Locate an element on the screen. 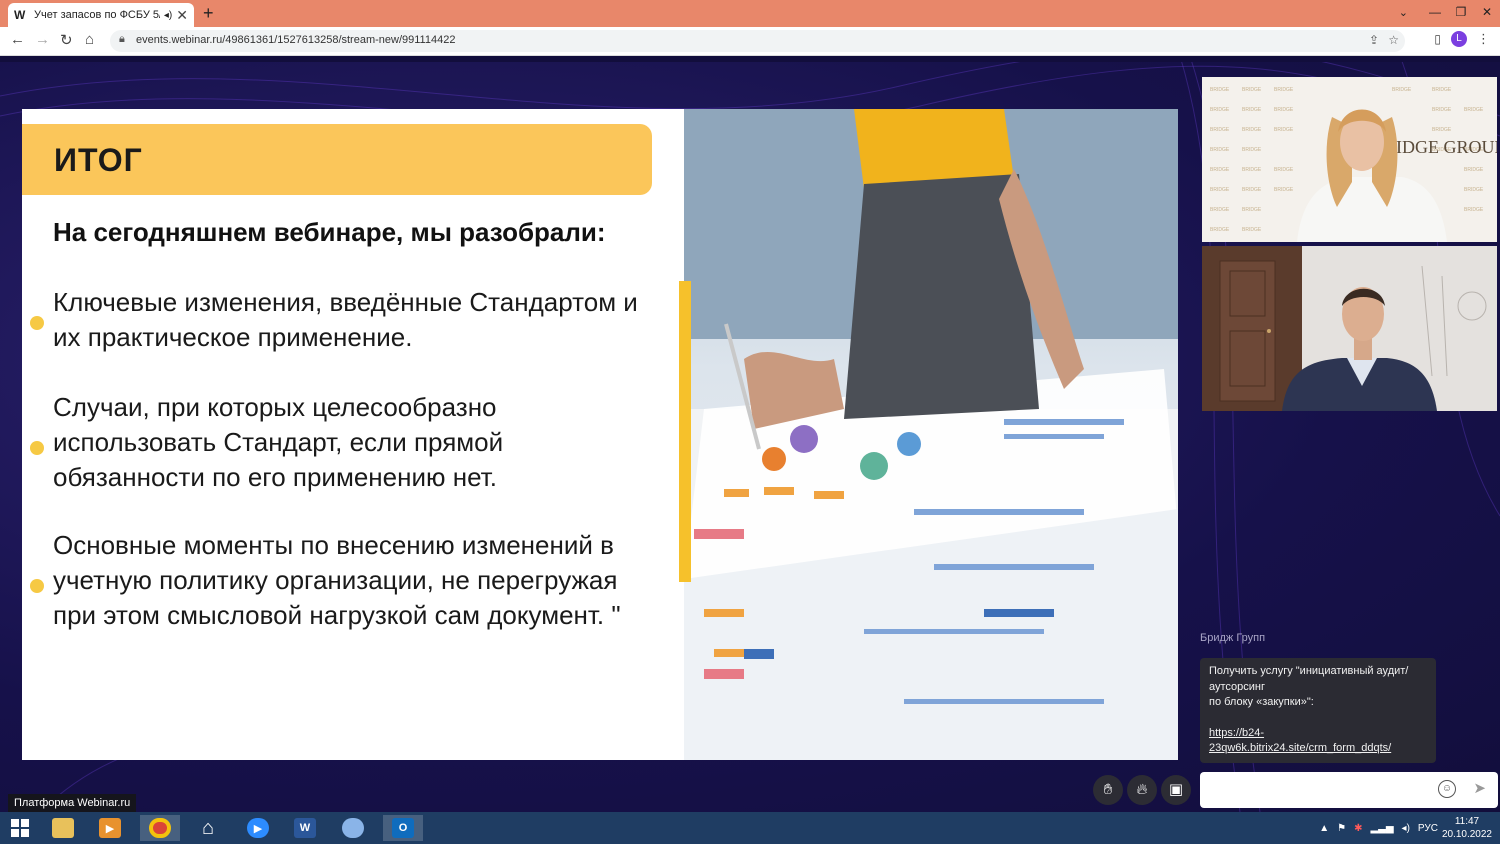 This screenshot has height=844, width=1500. platform-badge: Платформа Webinar.ru is located at coordinates (72, 803).